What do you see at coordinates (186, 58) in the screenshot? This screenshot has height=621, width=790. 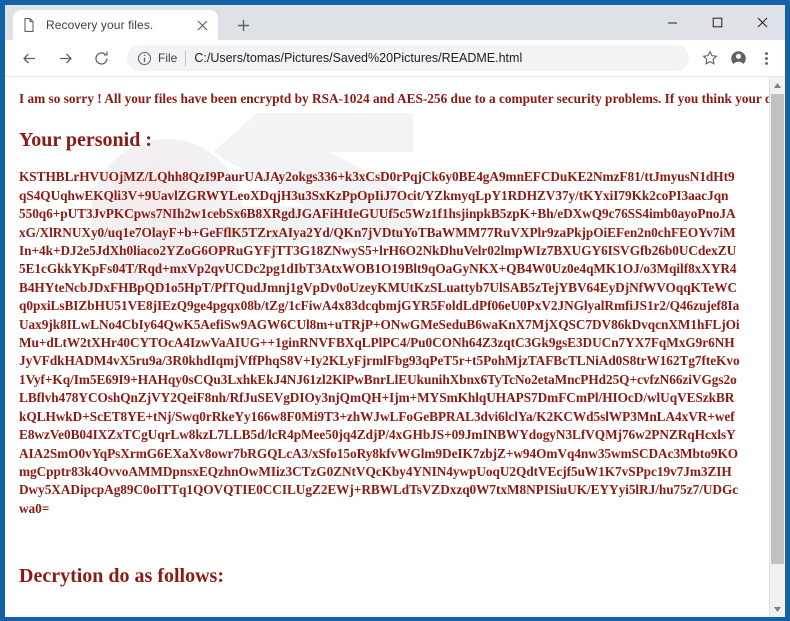 I see `url-scheme-separator` at bounding box center [186, 58].